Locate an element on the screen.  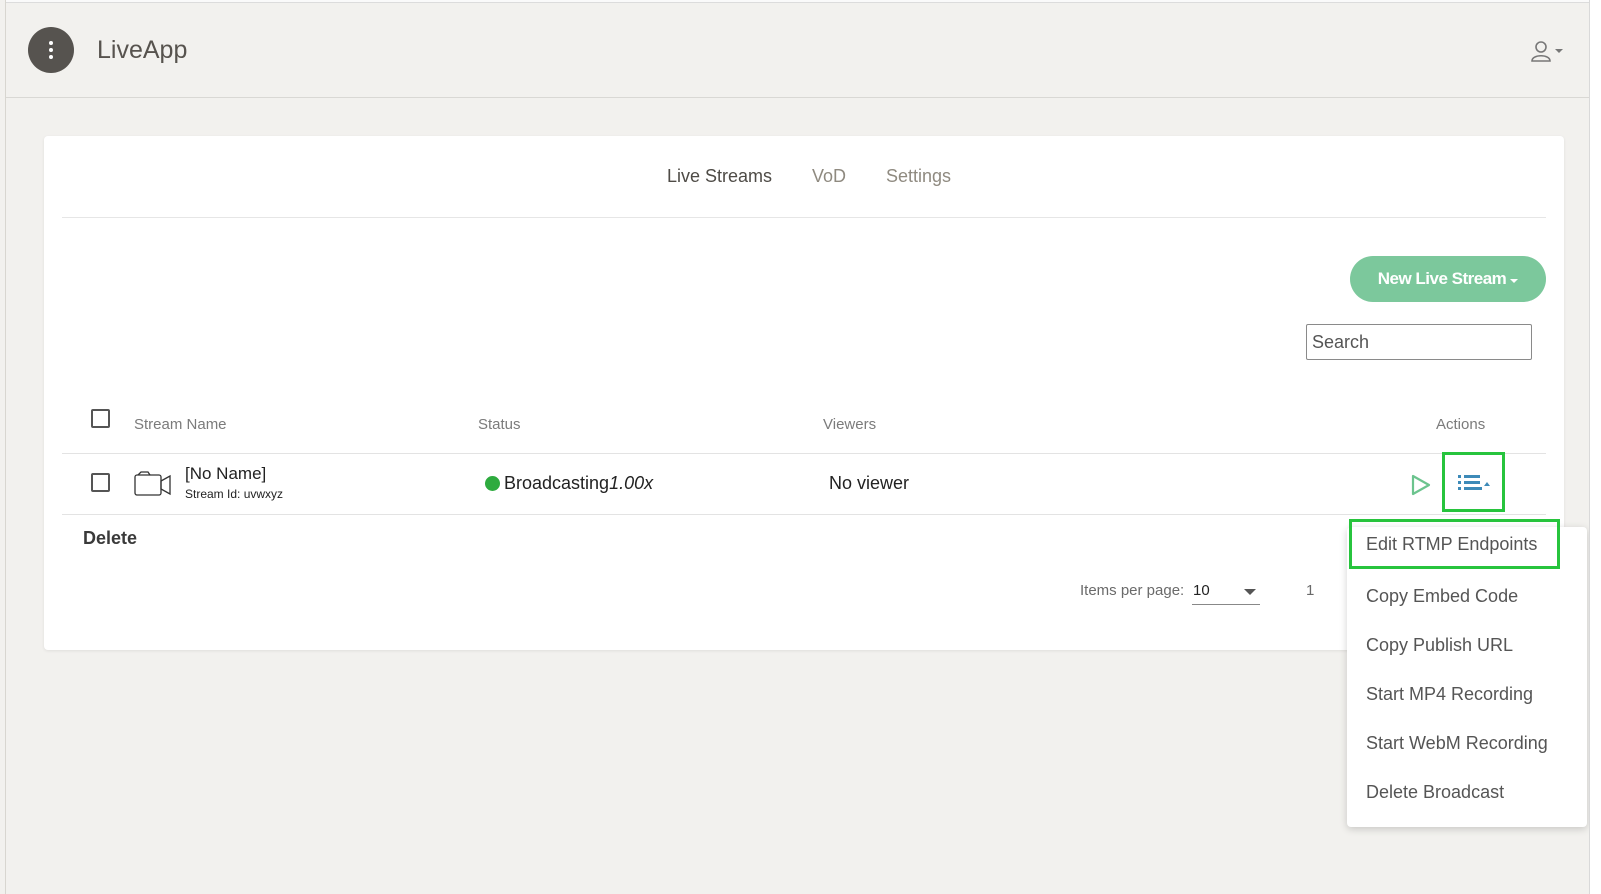
video-camera-icon is located at coordinates (152, 483).